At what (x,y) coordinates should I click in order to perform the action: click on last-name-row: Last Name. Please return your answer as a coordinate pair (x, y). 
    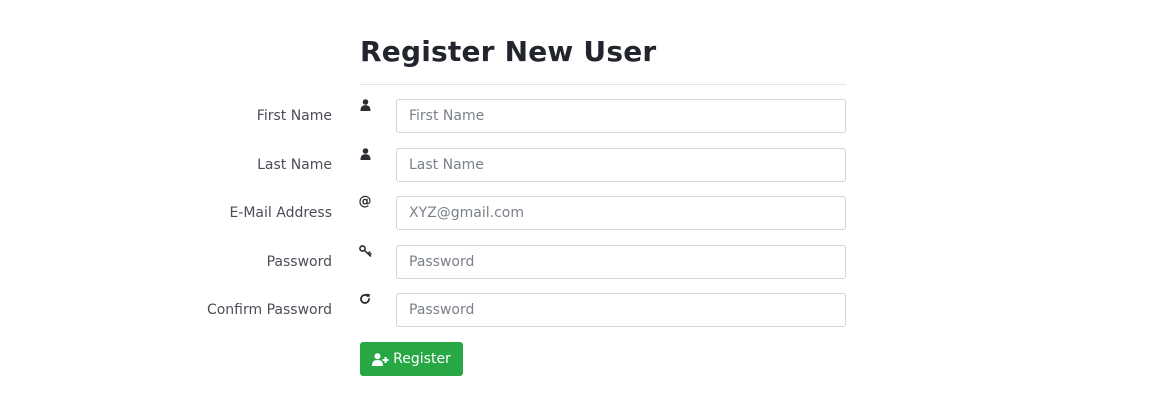
    Looking at the image, I should click on (576, 165).